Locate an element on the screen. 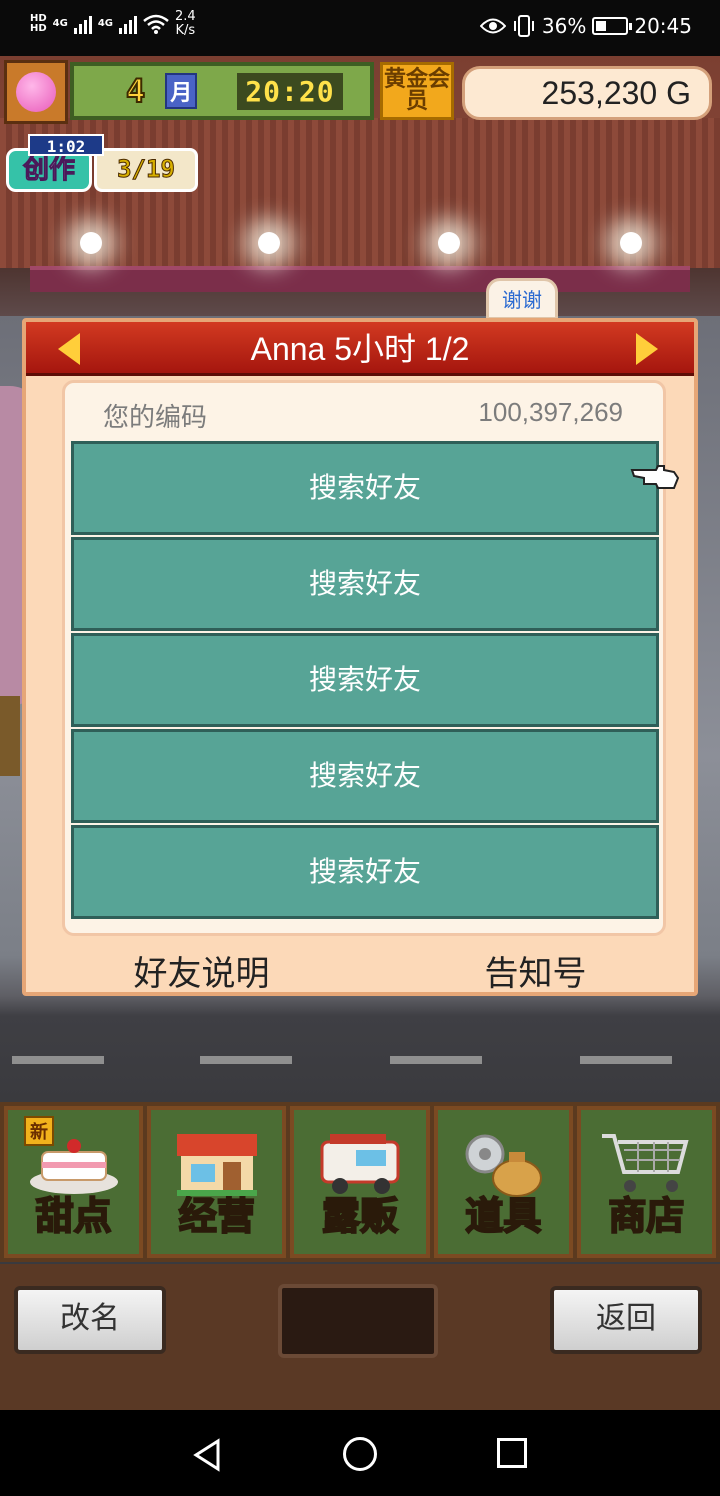 The image size is (720, 1496). left-arrow-icon is located at coordinates (69, 349).